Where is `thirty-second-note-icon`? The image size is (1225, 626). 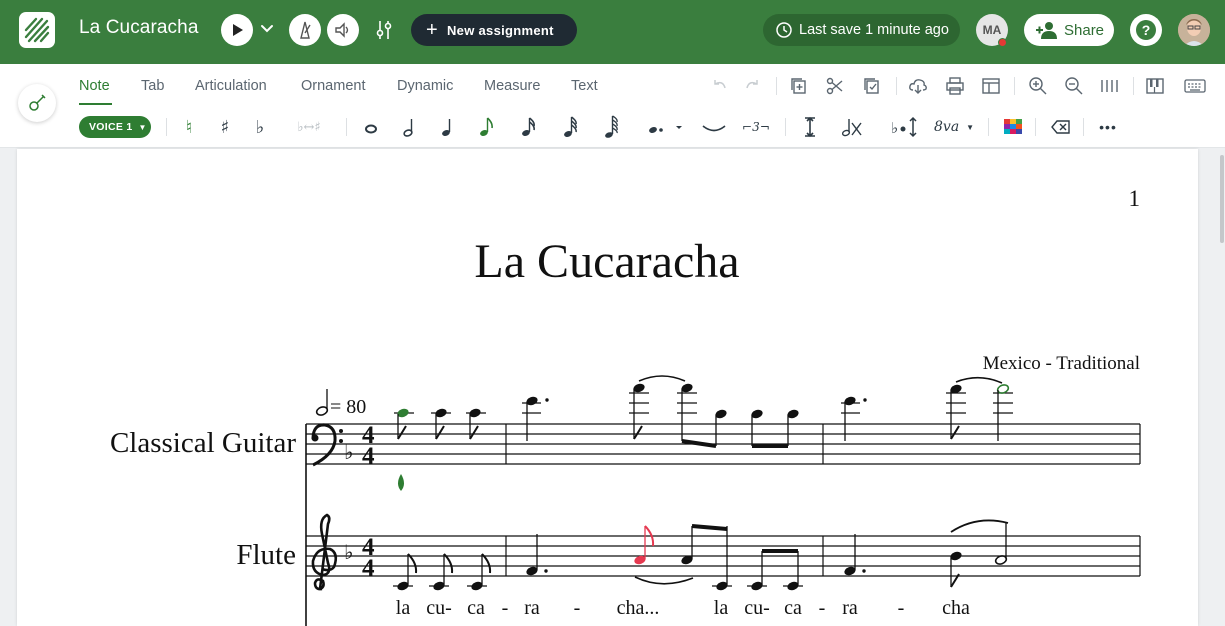 thirty-second-note-icon is located at coordinates (571, 127).